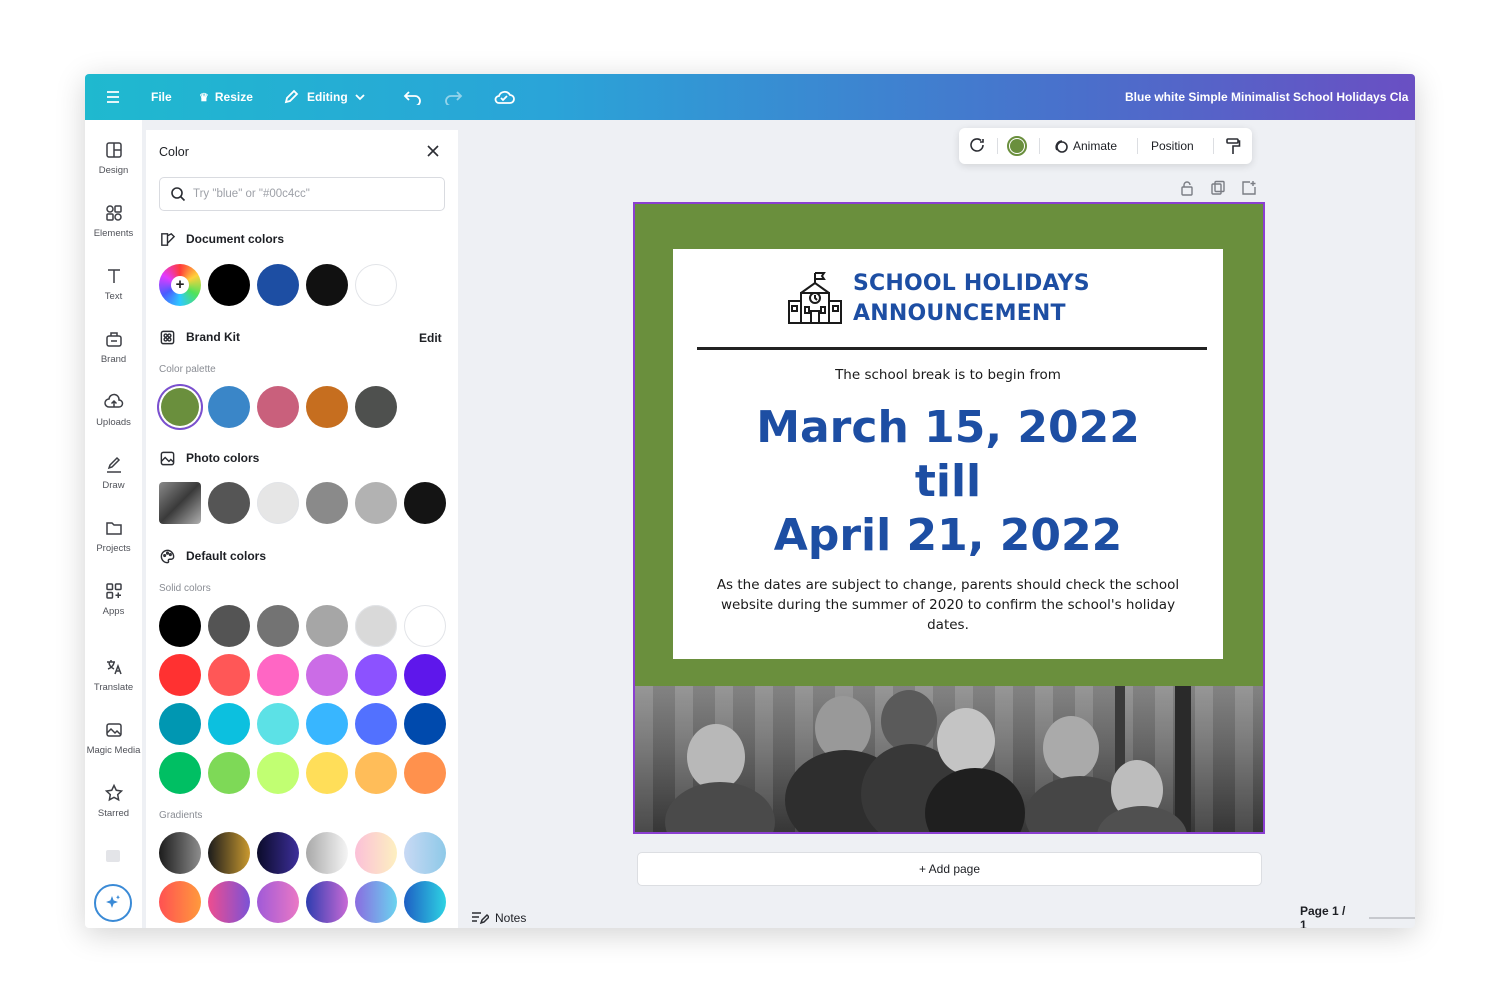 This screenshot has width=1500, height=1001. I want to click on lock-icon, so click(1187, 190).